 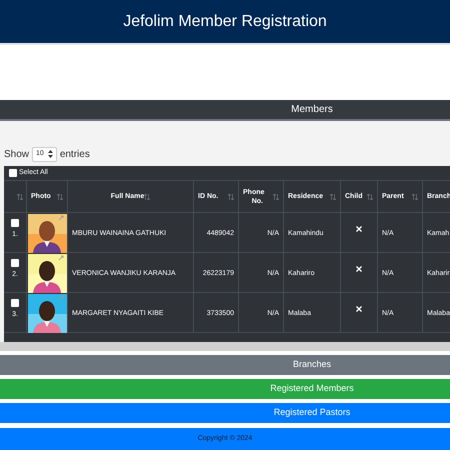 What do you see at coordinates (13, 173) in the screenshot?
I see `select-all-checkbox` at bounding box center [13, 173].